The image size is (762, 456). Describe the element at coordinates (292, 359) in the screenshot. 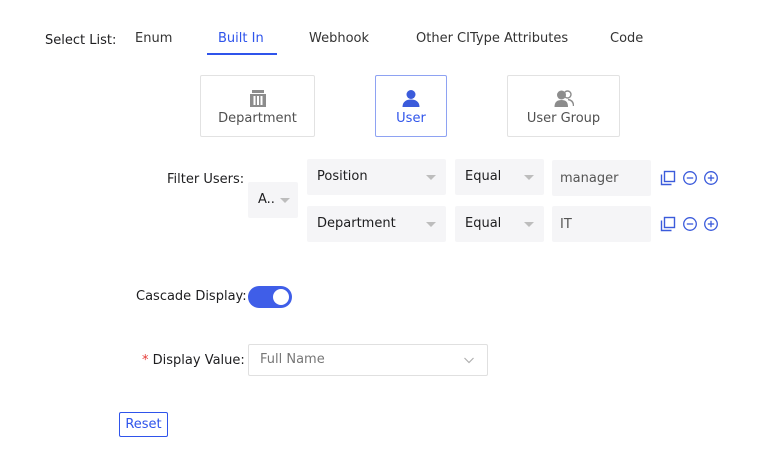

I see `display-value-selected: Full Name` at that location.